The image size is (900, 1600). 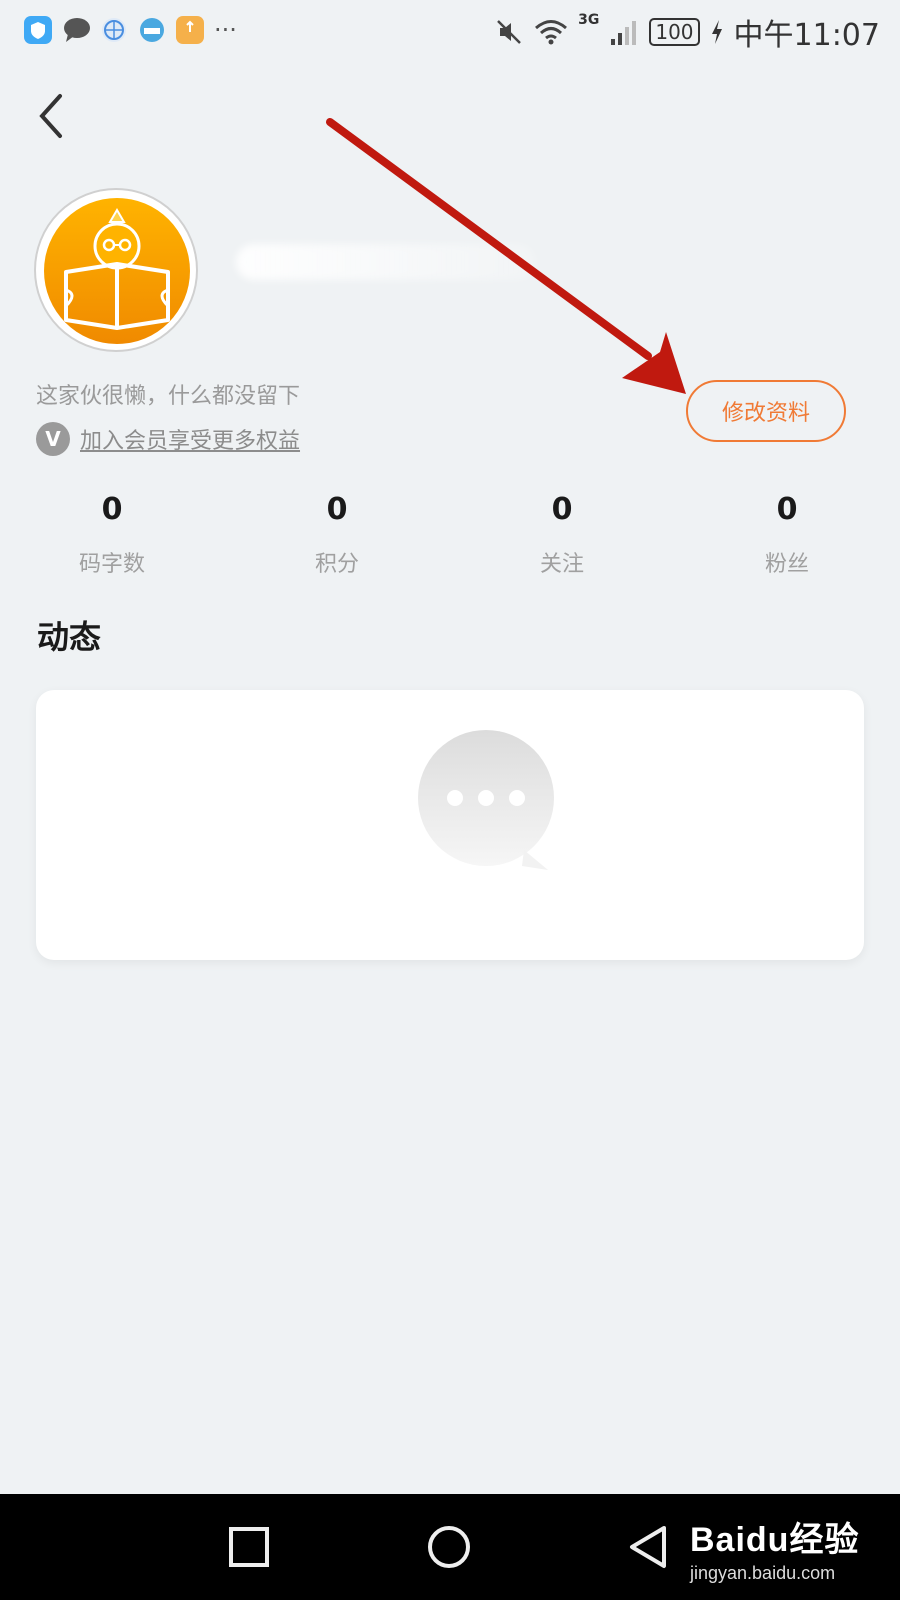 I want to click on stat-following: 0 关注, so click(x=562, y=533).